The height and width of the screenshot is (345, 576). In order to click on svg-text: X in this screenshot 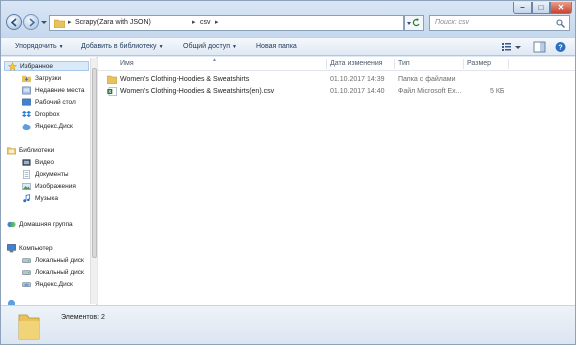, I will do `click(109, 91)`.